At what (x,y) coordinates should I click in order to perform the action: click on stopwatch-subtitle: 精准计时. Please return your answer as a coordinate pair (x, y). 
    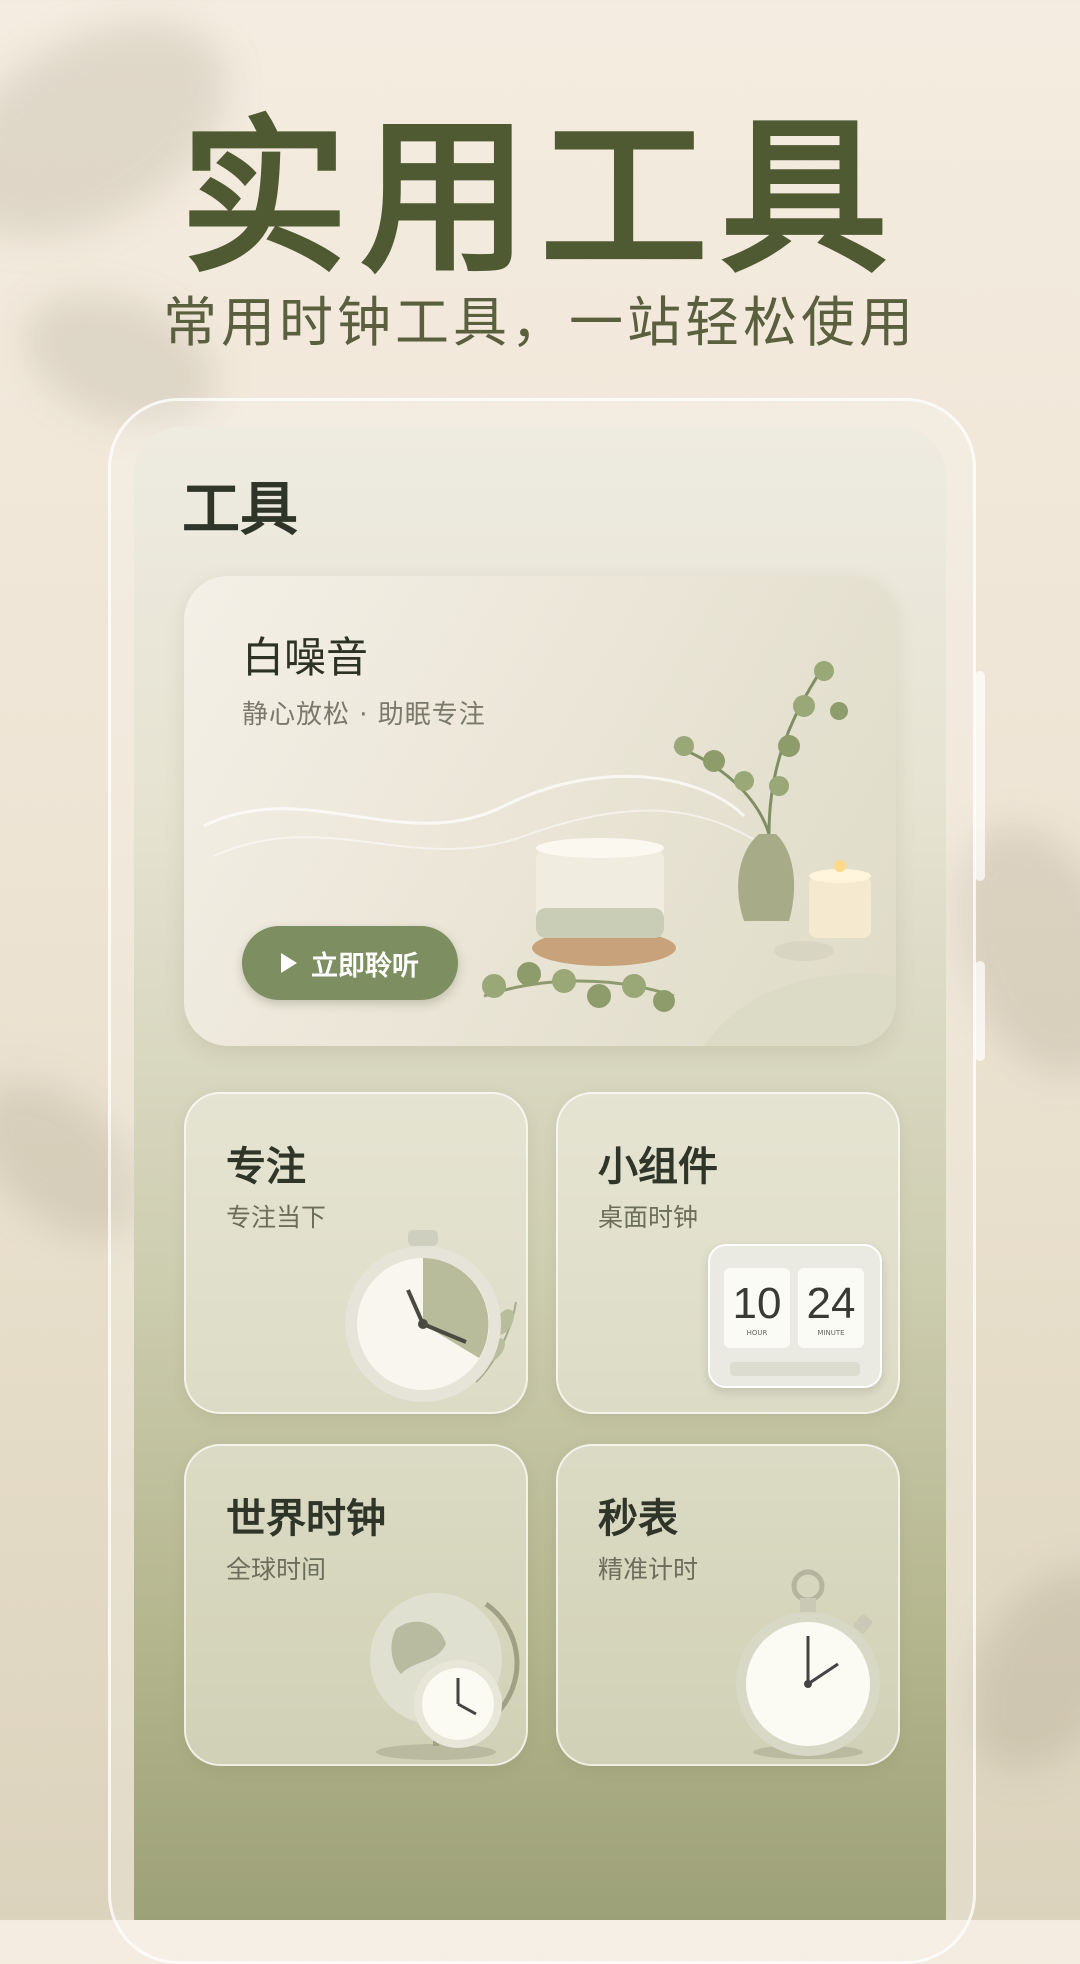
    Looking at the image, I should click on (648, 1569).